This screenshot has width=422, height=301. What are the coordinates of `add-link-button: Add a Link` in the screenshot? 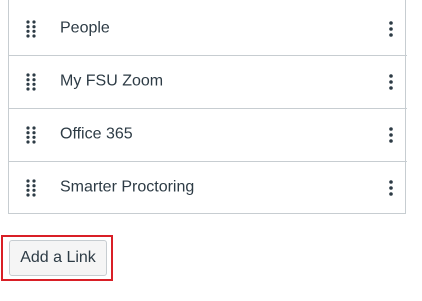 It's located at (58, 258).